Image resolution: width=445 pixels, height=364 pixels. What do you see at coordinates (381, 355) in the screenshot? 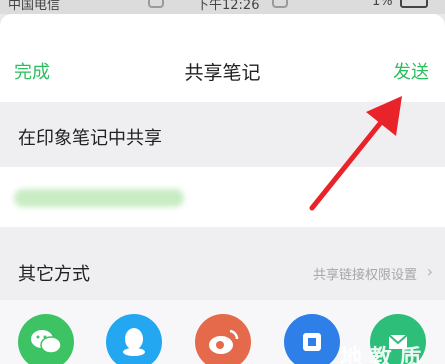
I see `watermark: 地 教 质` at bounding box center [381, 355].